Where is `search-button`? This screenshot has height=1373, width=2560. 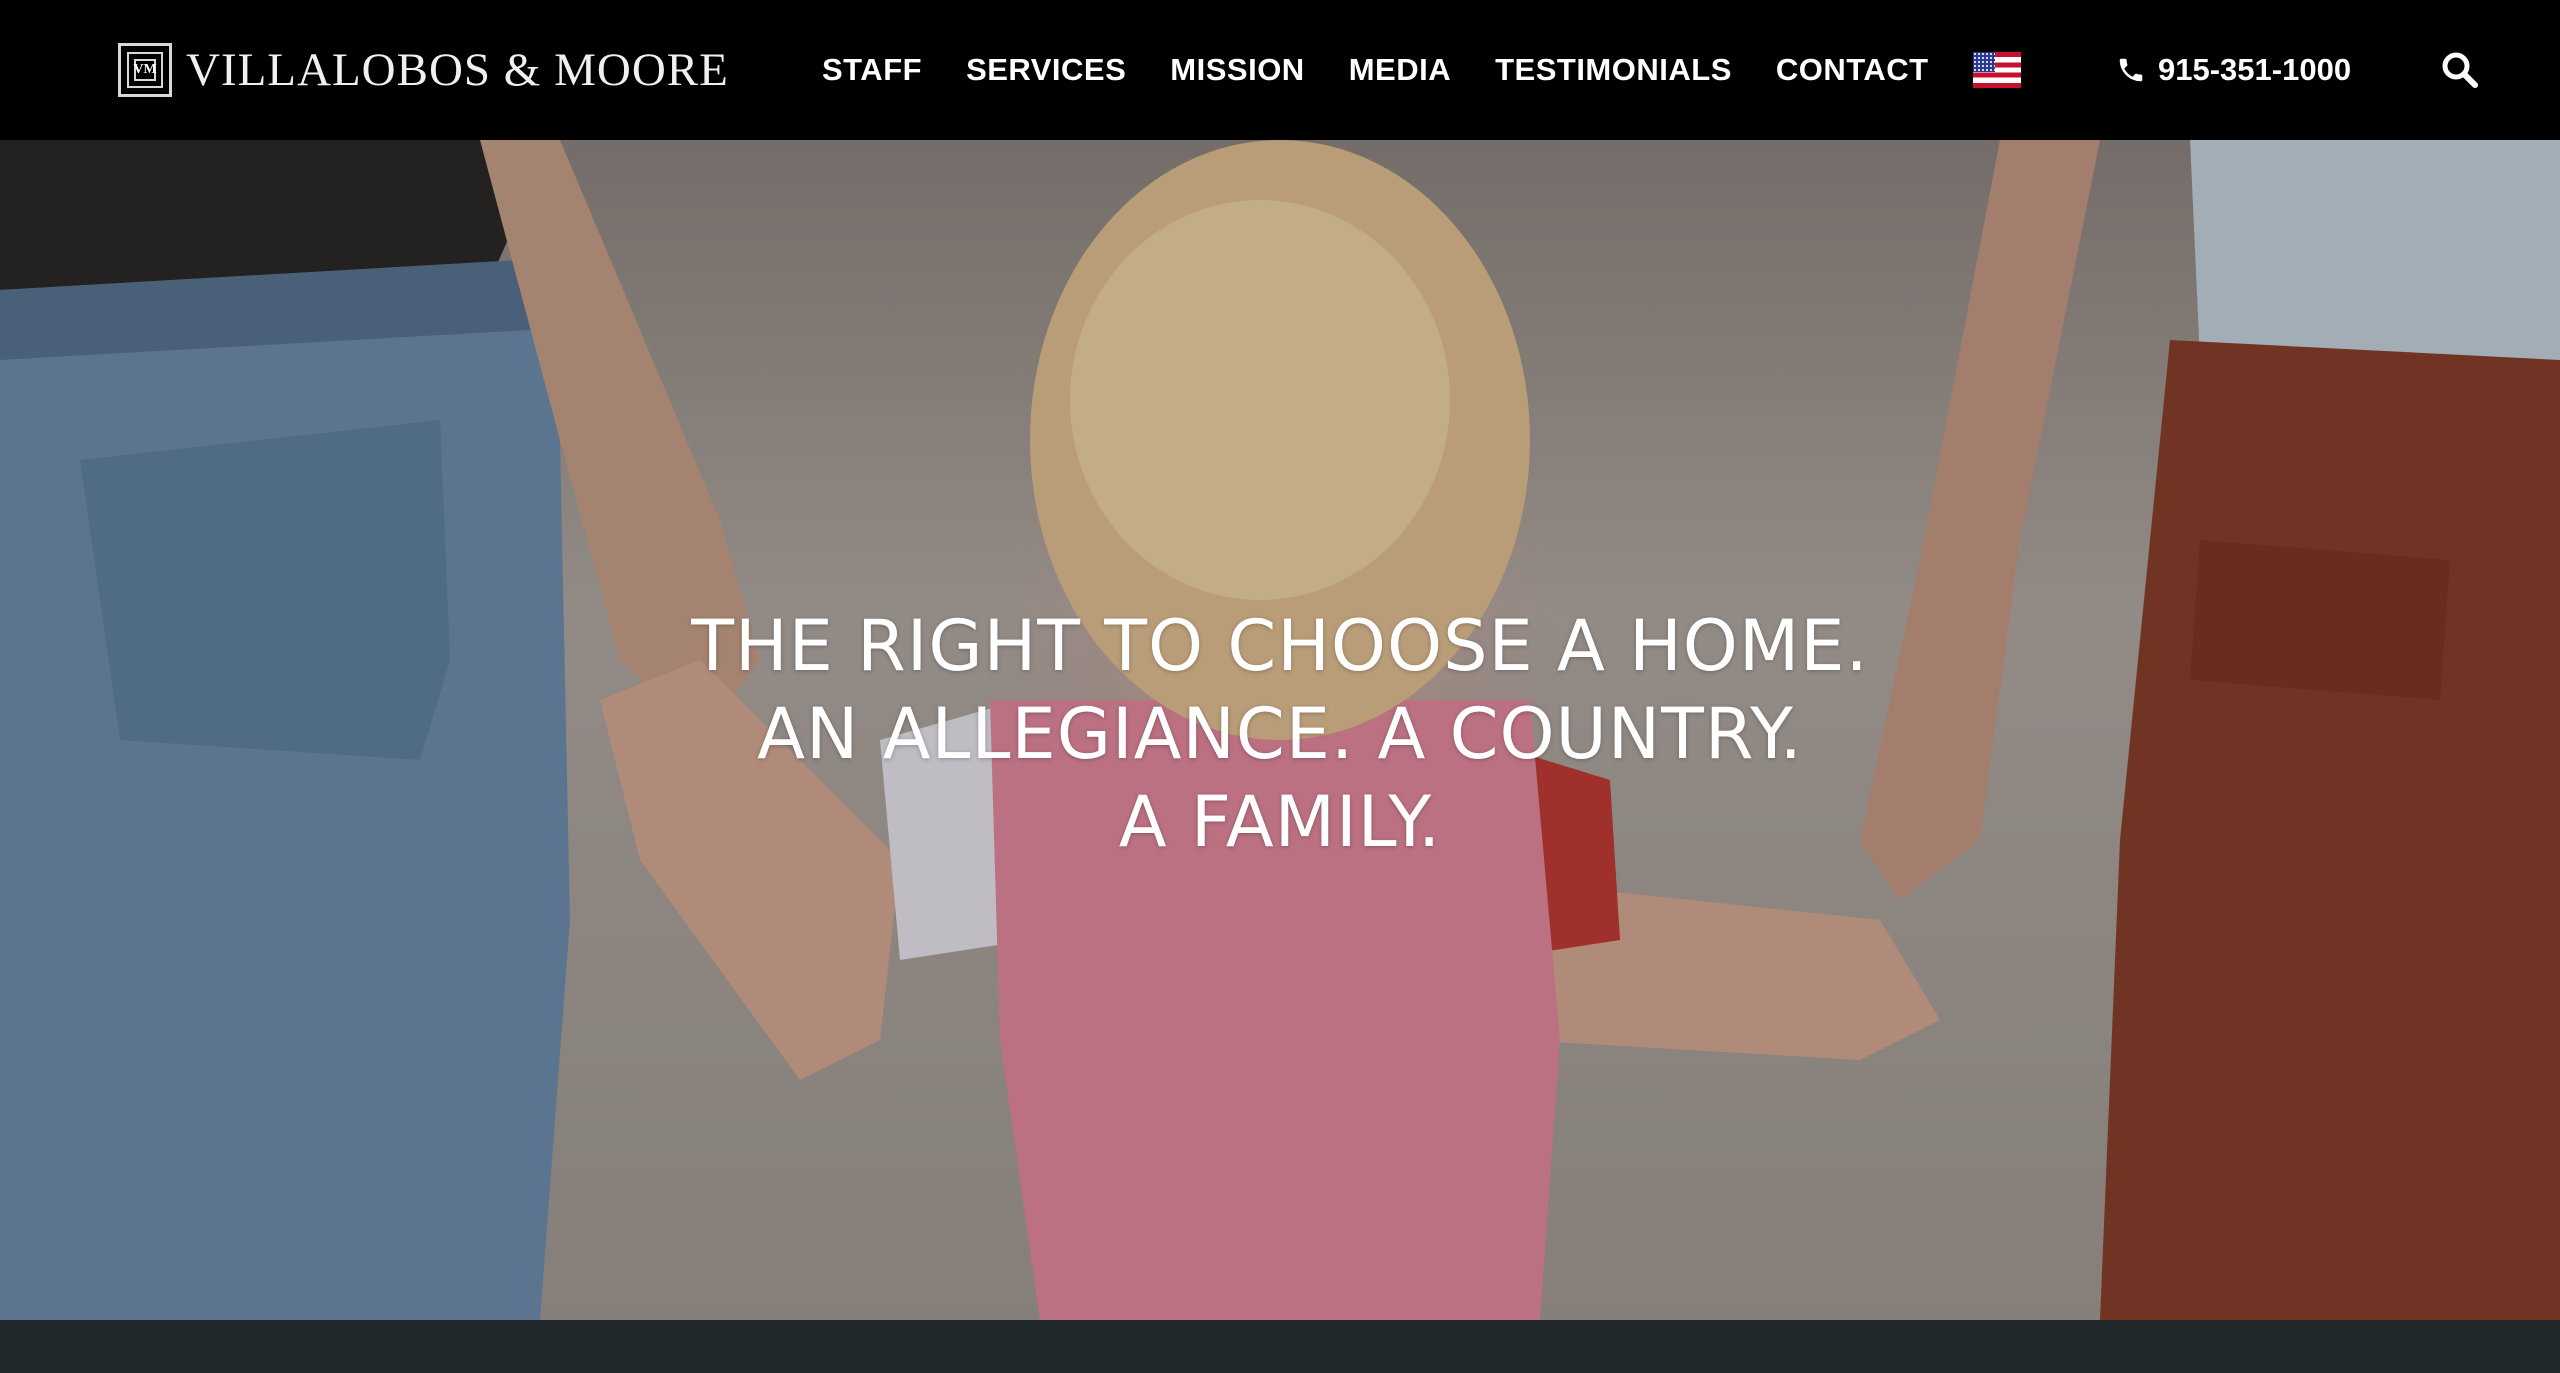
search-button is located at coordinates (2460, 70).